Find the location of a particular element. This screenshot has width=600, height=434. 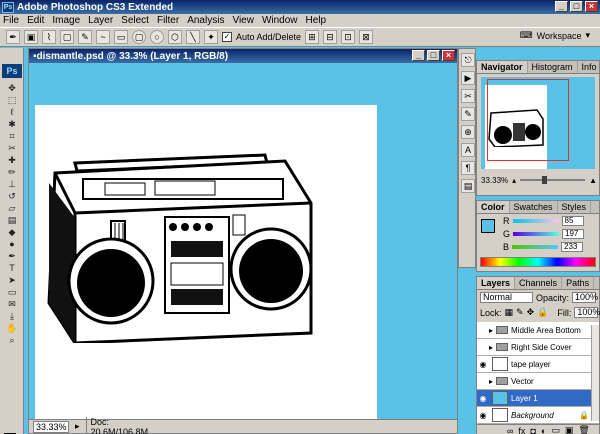

freeform-pen-icon: ~ is located at coordinates (103, 37).